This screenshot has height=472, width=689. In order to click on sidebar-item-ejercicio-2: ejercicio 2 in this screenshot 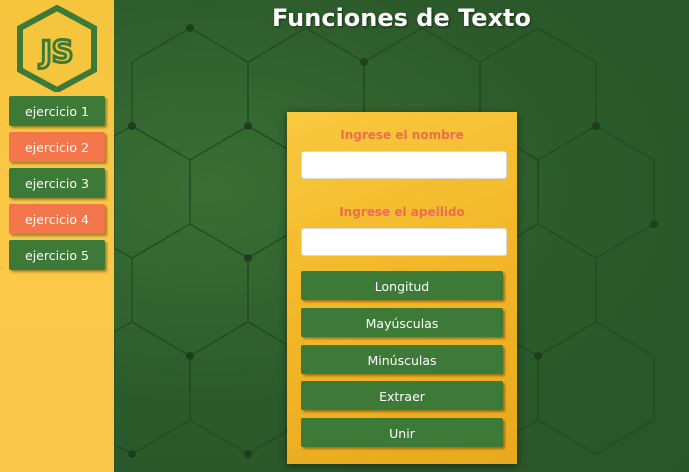, I will do `click(57, 147)`.